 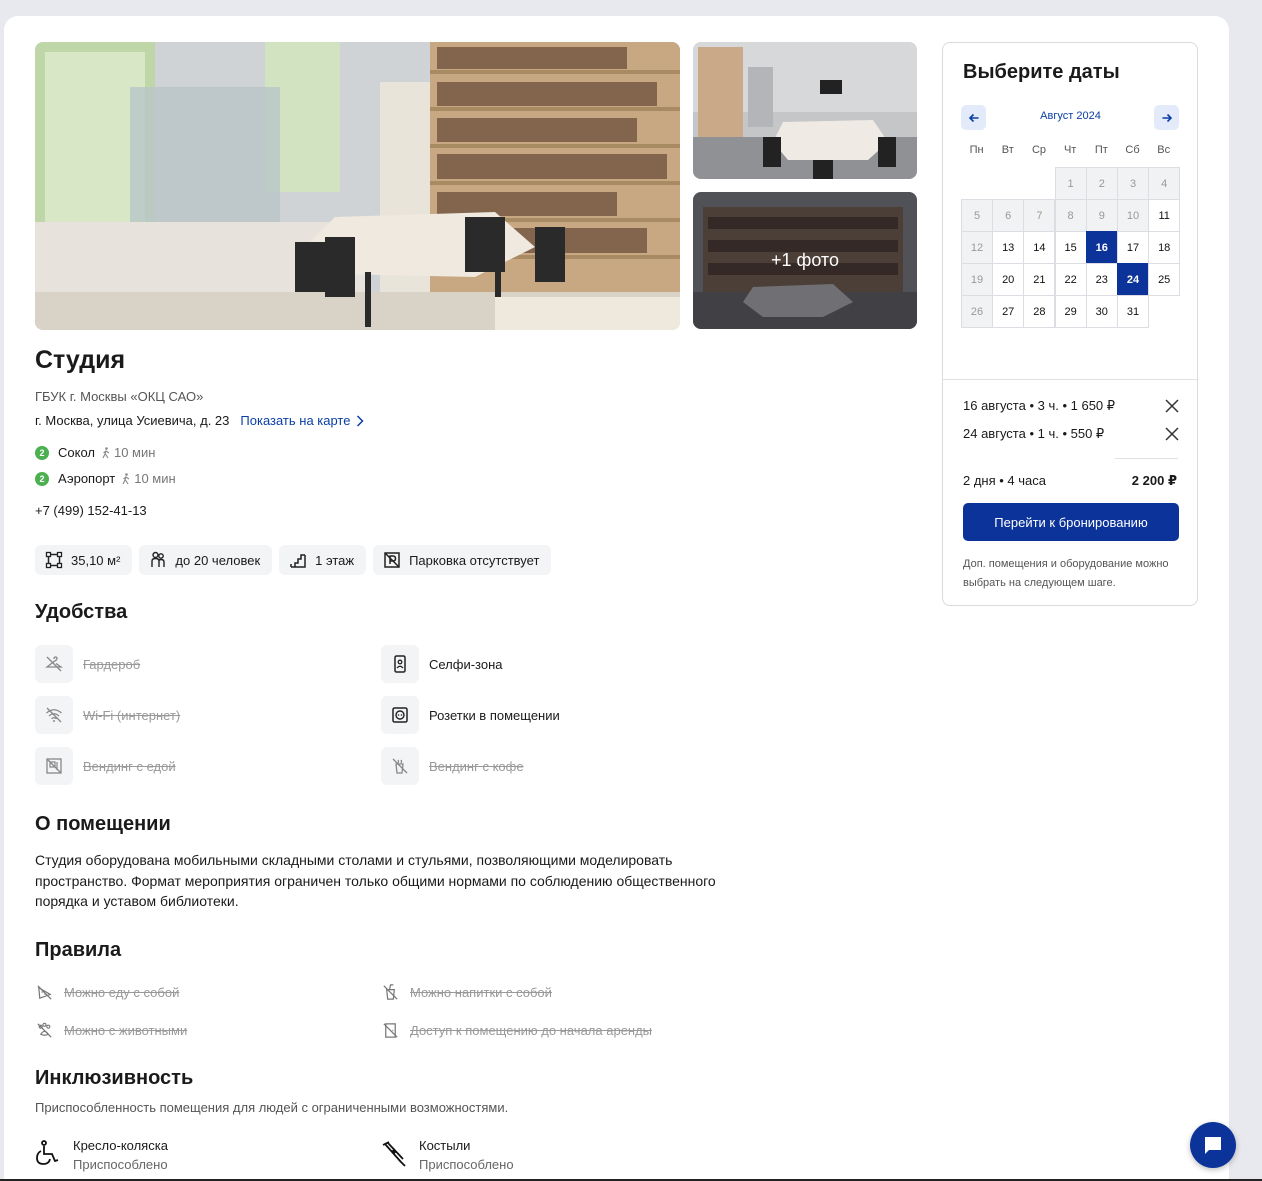 What do you see at coordinates (1071, 522) in the screenshot?
I see `proceed-to-booking-button: Перейти к бронированию` at bounding box center [1071, 522].